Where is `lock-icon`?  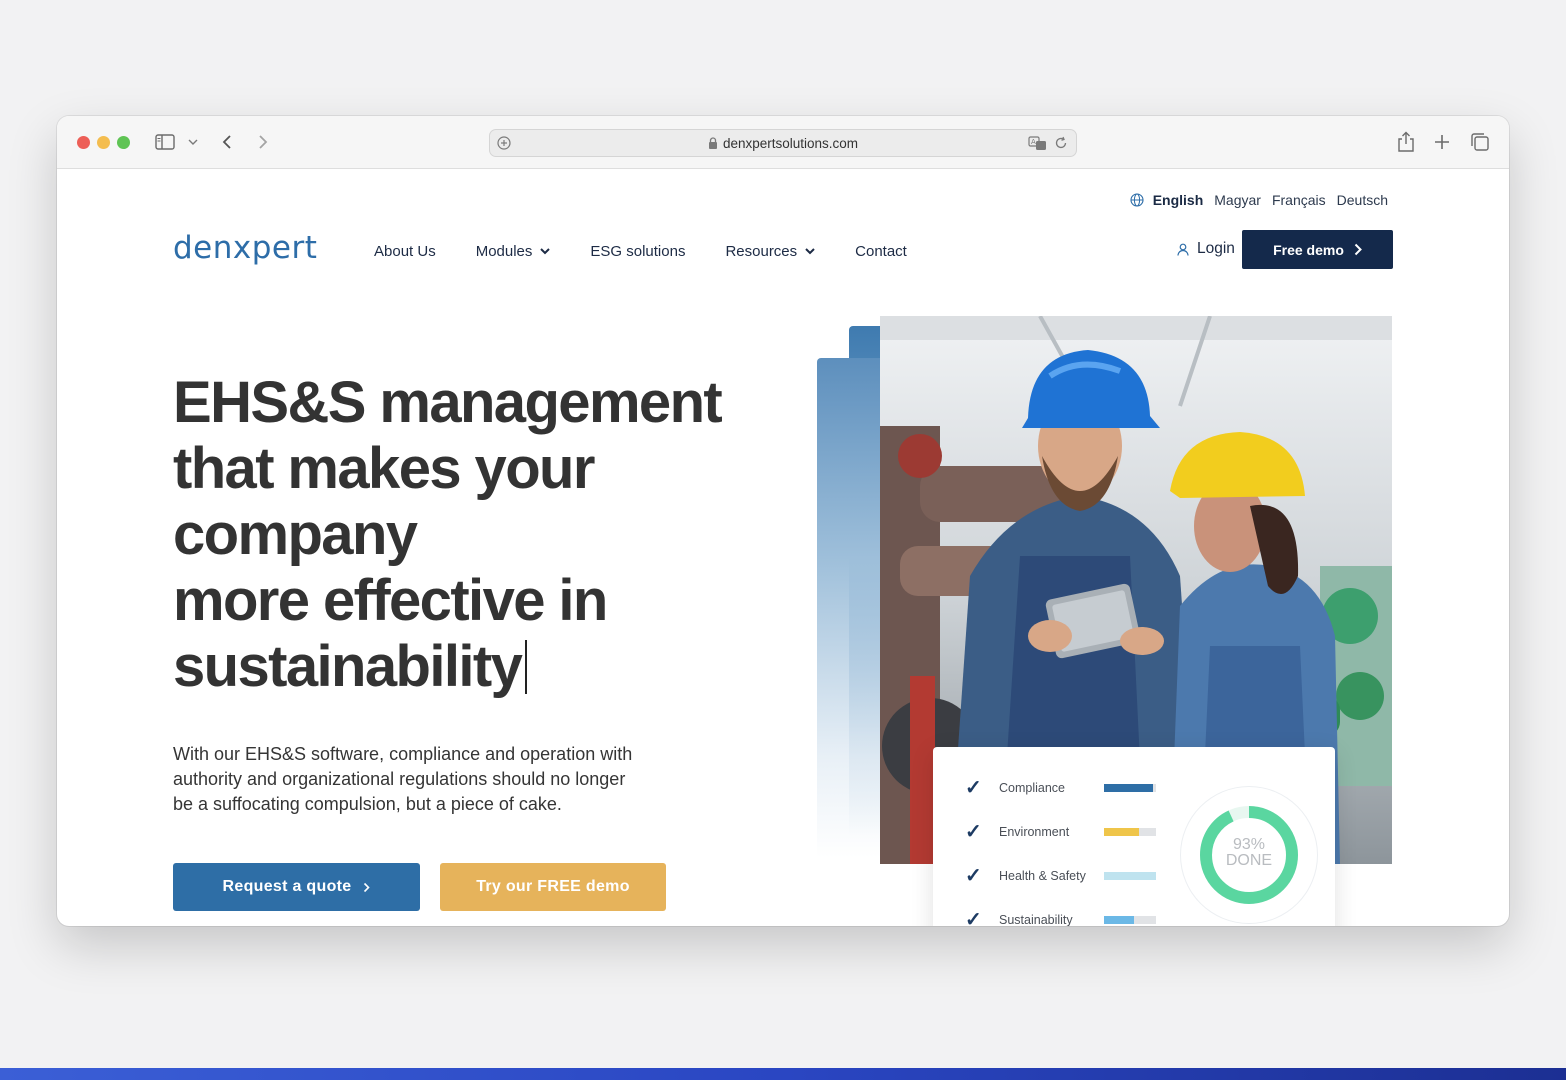
lock-icon is located at coordinates (713, 144).